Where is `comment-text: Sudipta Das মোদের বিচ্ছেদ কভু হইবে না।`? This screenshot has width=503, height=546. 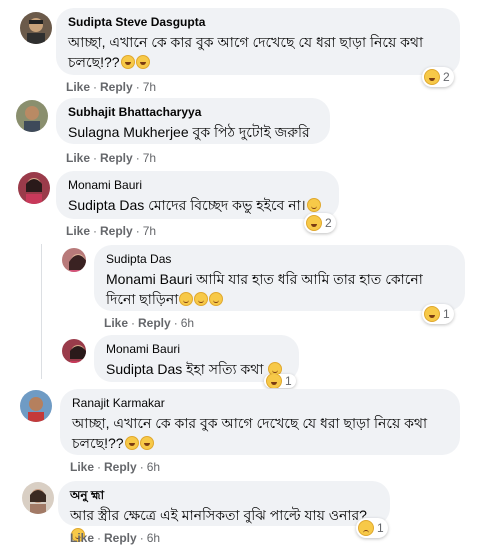
comment-text: Sudipta Das মোদের বিচ্ছেদ কভু হইবে না। is located at coordinates (197, 205).